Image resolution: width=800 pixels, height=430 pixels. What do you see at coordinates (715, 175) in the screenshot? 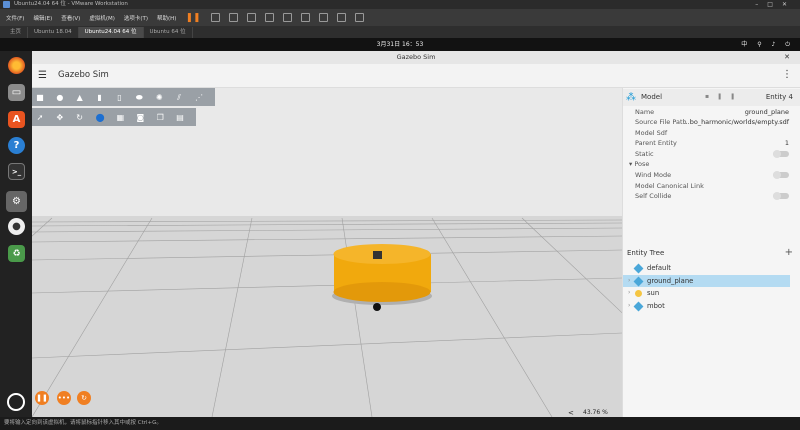
I see `prop-wind-mode: Wind Mode` at bounding box center [715, 175].